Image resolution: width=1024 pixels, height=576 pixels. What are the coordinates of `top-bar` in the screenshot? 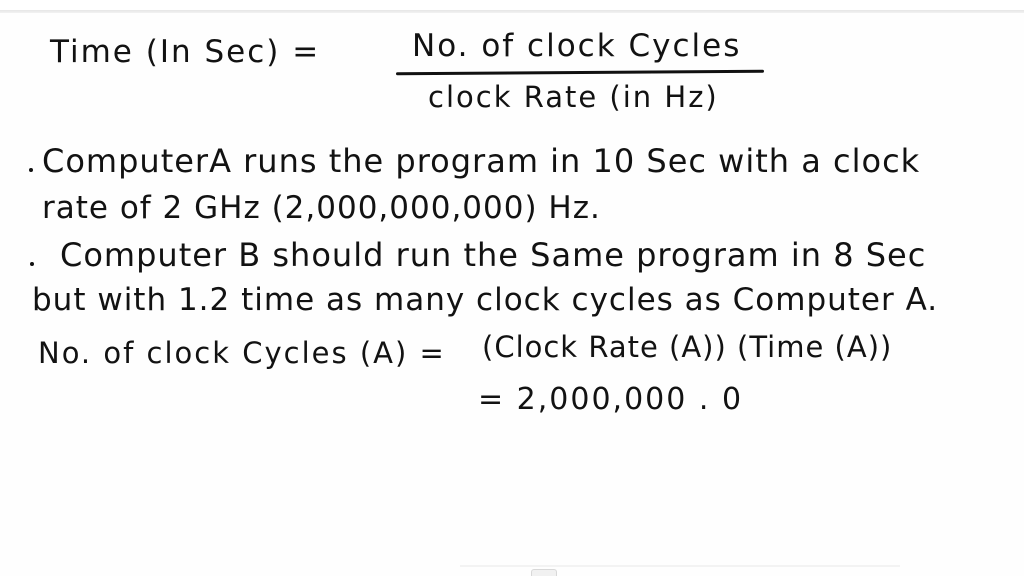 It's located at (512, 5).